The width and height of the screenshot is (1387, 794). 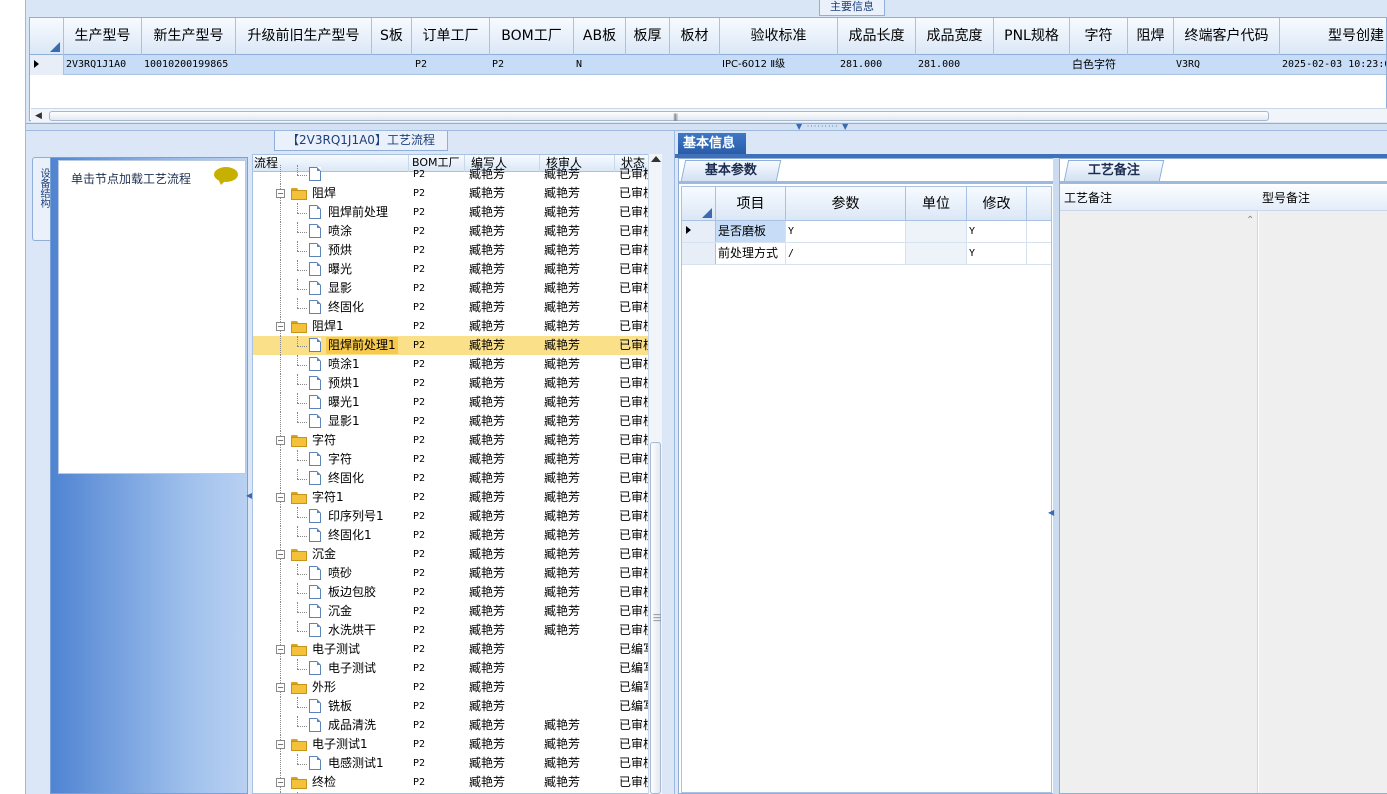 What do you see at coordinates (1152, 65) in the screenshot?
I see `cell-solder-mask` at bounding box center [1152, 65].